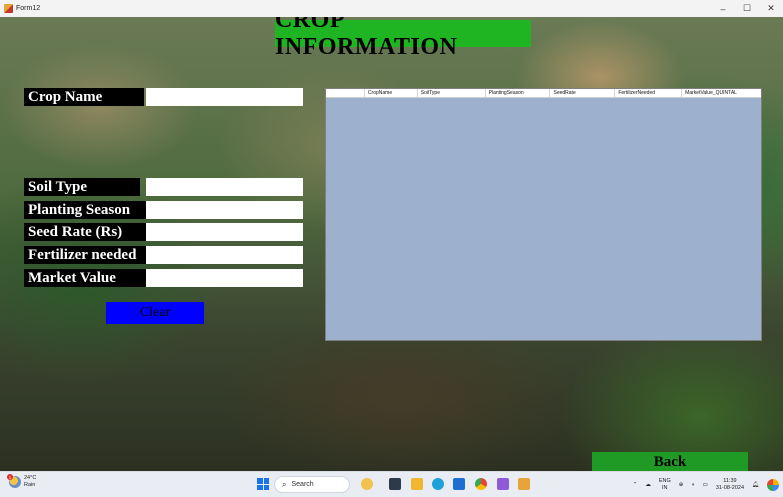 The image size is (783, 497). I want to click on column-header: PlantingSeason, so click(518, 93).